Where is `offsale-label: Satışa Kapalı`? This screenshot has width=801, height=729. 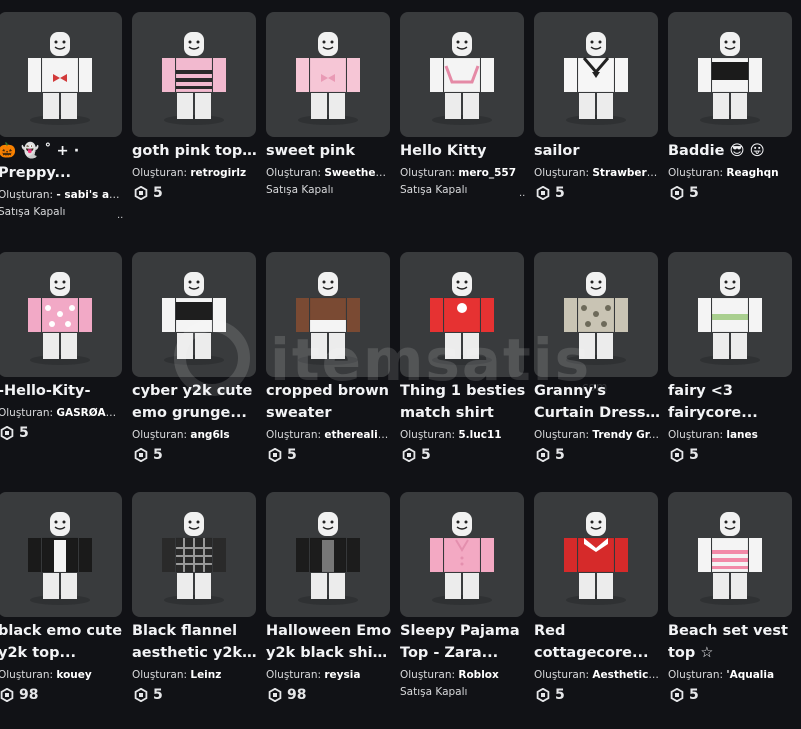 offsale-label: Satışa Kapalı is located at coordinates (33, 212).